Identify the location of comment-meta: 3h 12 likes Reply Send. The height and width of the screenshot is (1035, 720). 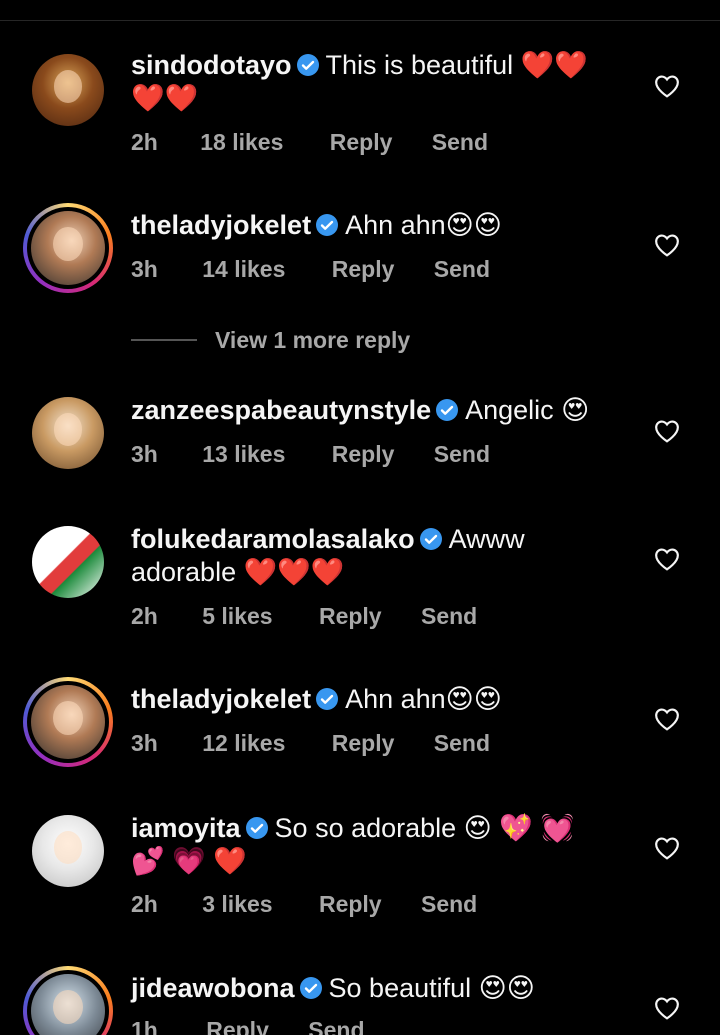
(310, 743).